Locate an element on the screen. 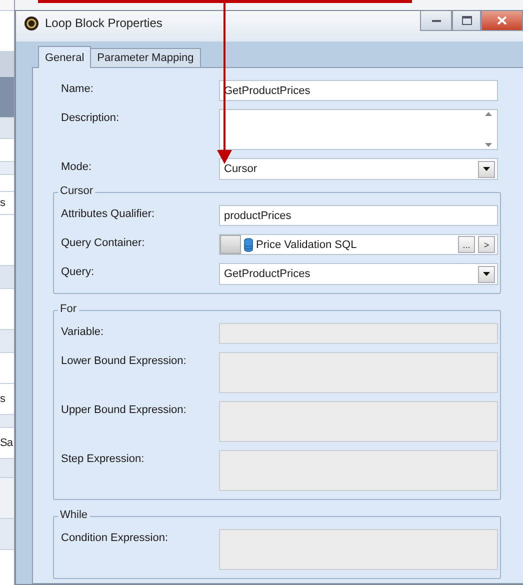 The image size is (523, 585). scroll-up-icon is located at coordinates (488, 114).